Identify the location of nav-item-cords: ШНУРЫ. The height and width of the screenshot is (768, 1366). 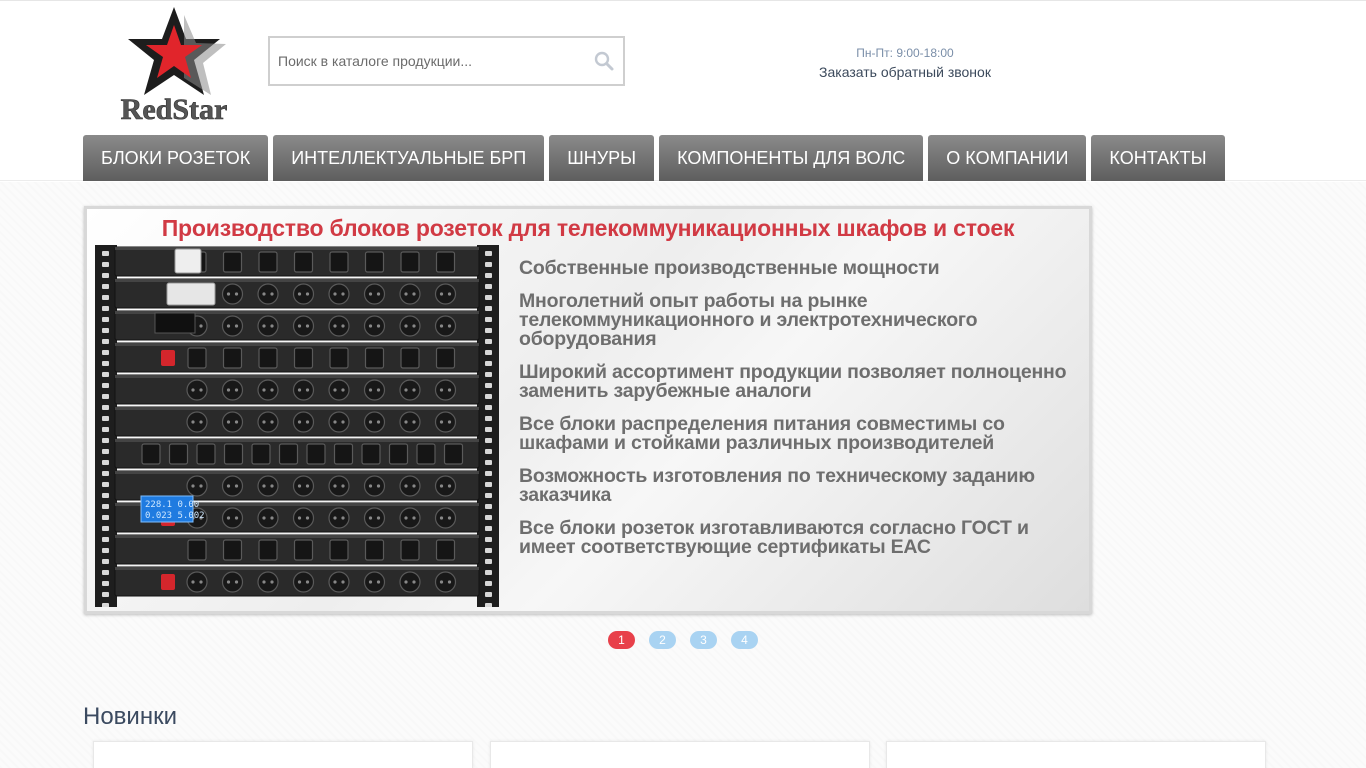
(602, 158).